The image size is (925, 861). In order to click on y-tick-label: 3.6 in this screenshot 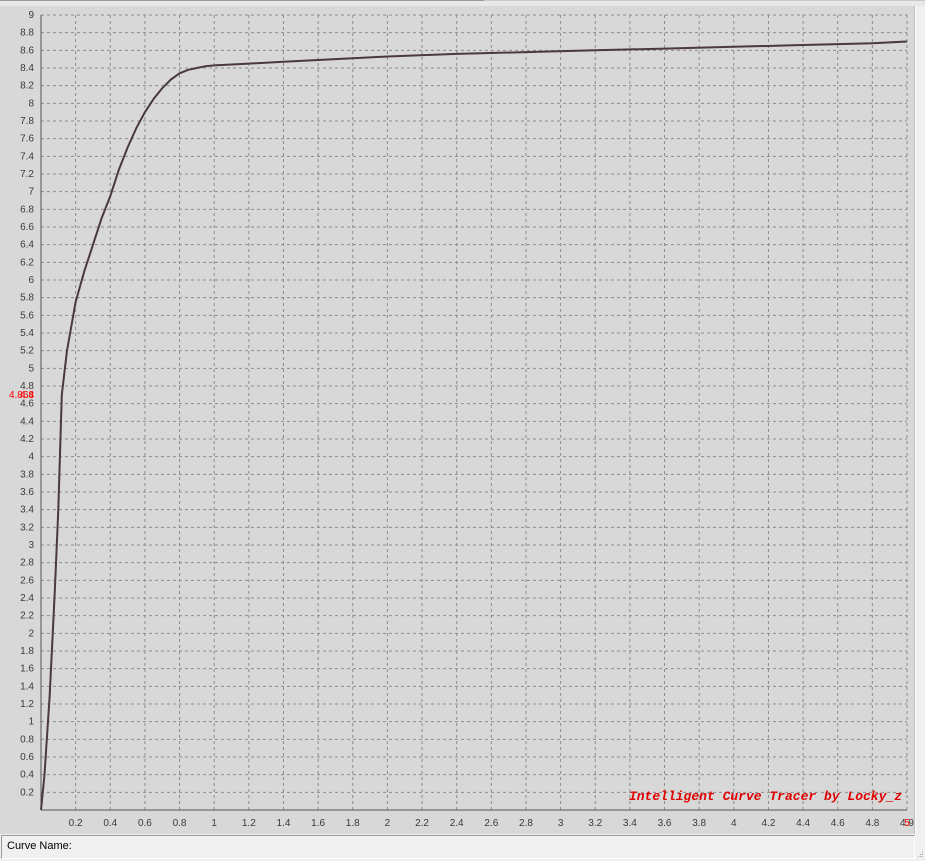, I will do `click(27, 492)`.